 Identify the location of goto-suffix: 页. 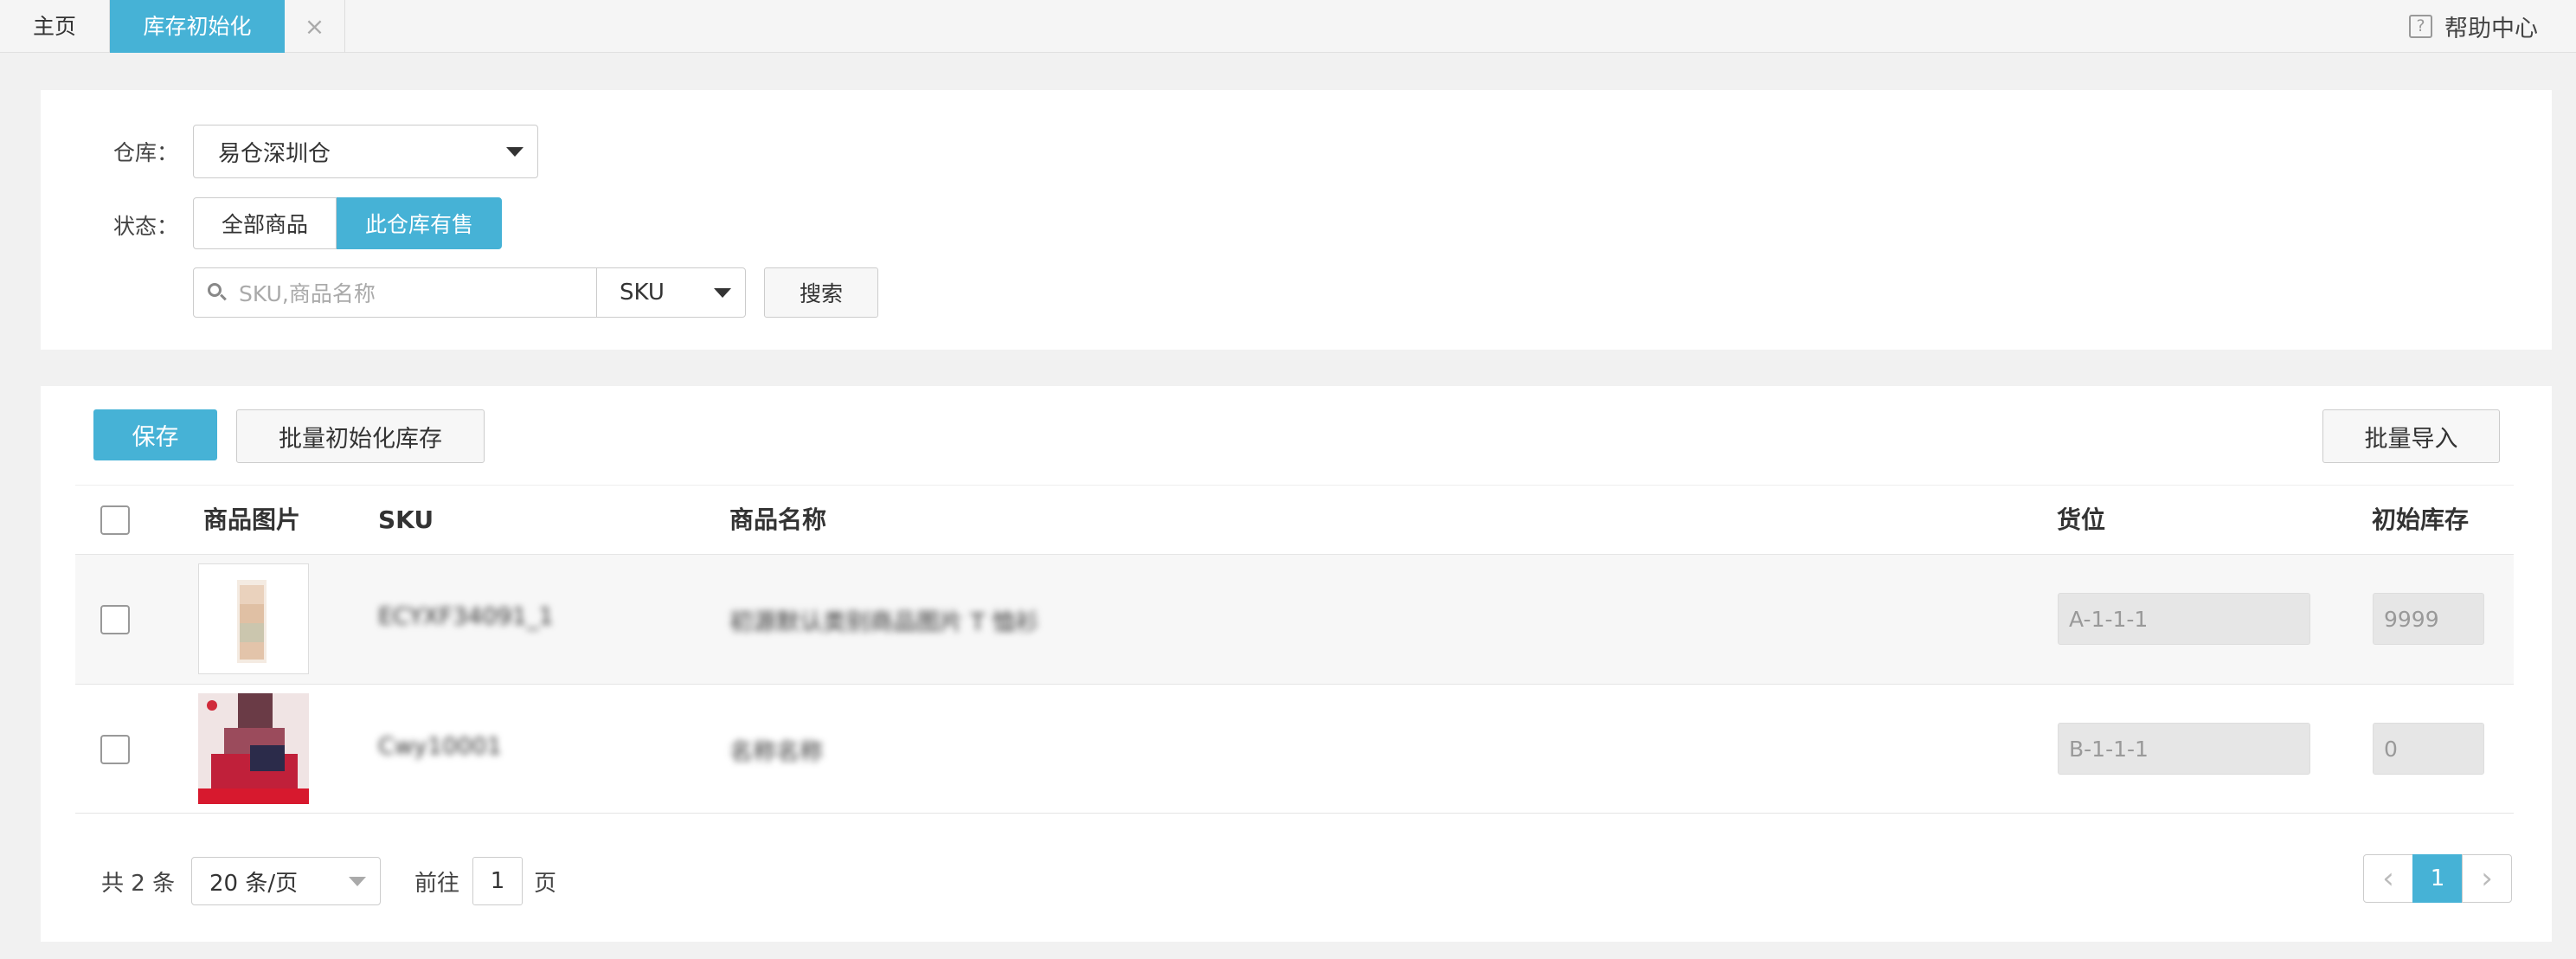
(545, 884).